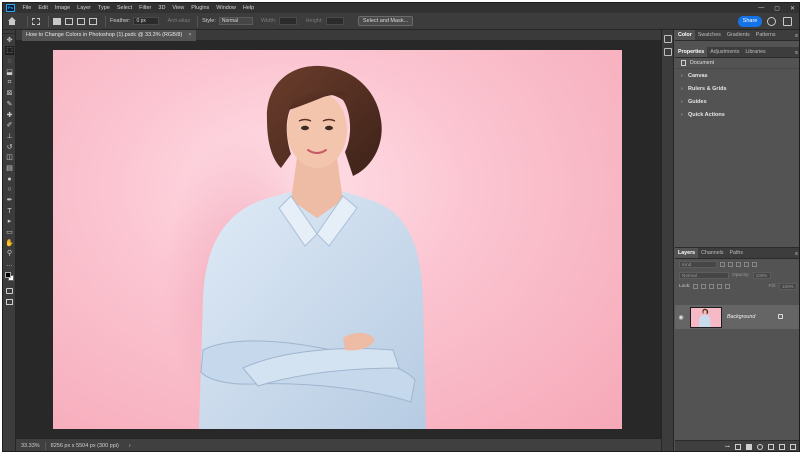  Describe the element at coordinates (9, 82) in the screenshot. I see `crop-tool-icon: ⌗` at that location.